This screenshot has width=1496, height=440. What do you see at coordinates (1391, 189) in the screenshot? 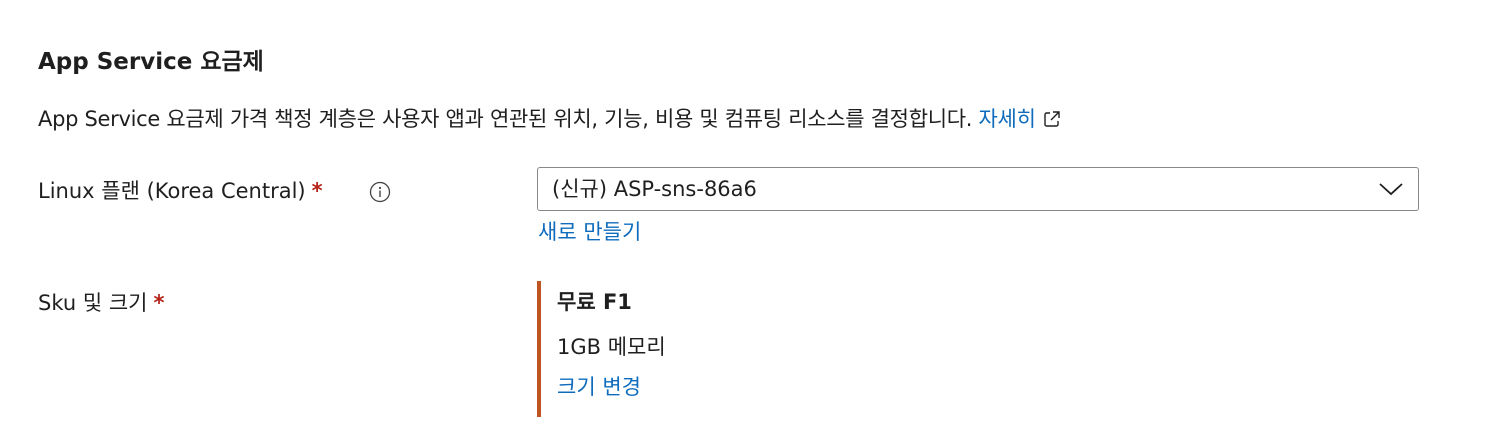
I see `chevron-down-icon` at bounding box center [1391, 189].